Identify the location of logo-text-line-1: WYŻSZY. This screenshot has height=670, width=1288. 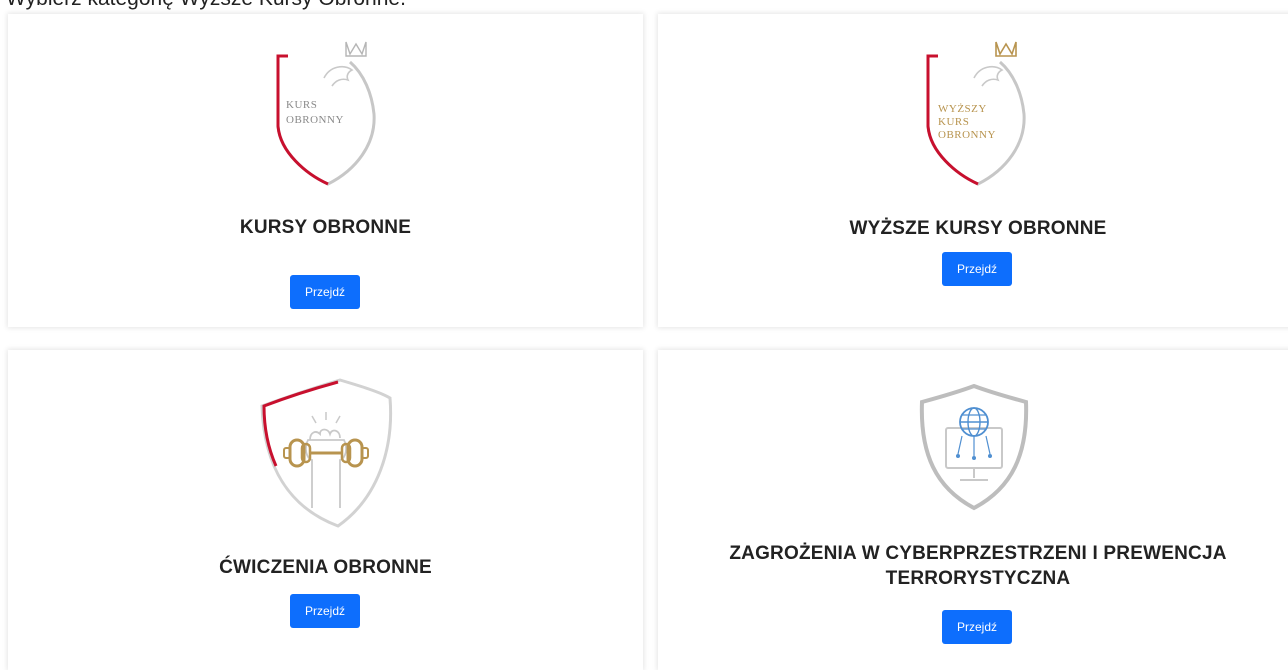
(962, 109).